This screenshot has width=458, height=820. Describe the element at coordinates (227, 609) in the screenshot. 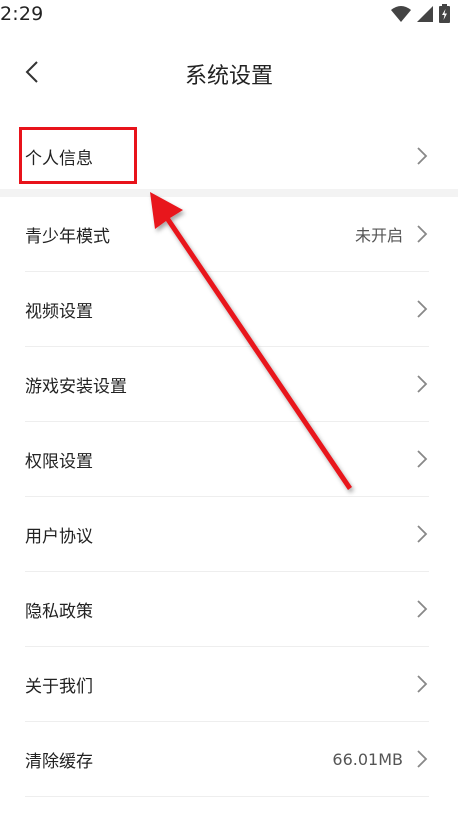

I see `settings-item-privacy-policy: 隐私政策` at that location.